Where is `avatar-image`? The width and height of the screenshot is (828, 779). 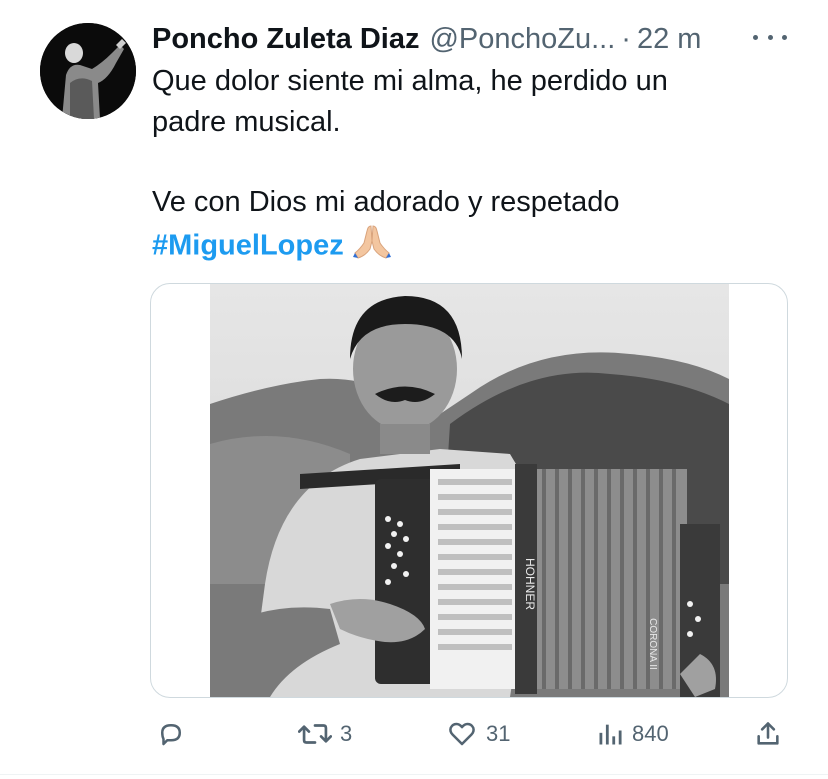 avatar-image is located at coordinates (88, 71).